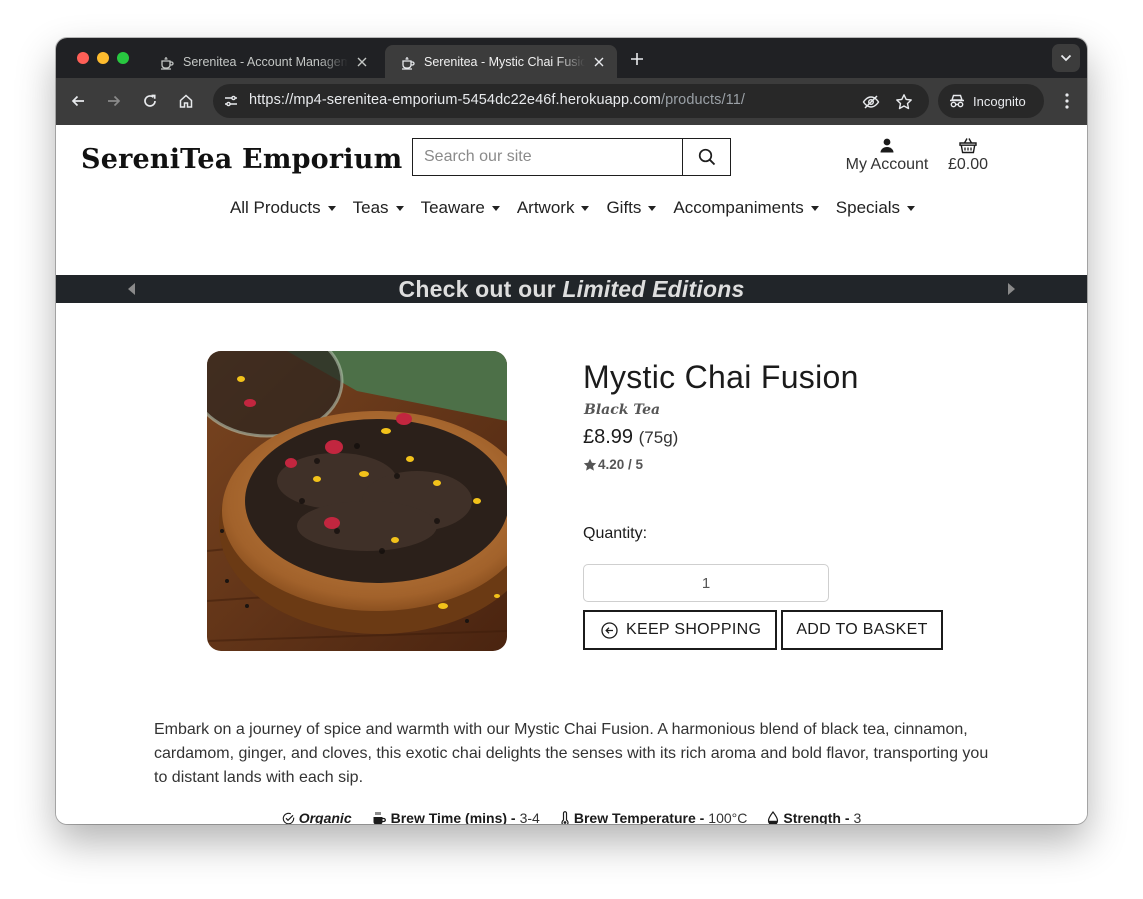  I want to click on product-rating: 4.20 / 5, so click(613, 464).